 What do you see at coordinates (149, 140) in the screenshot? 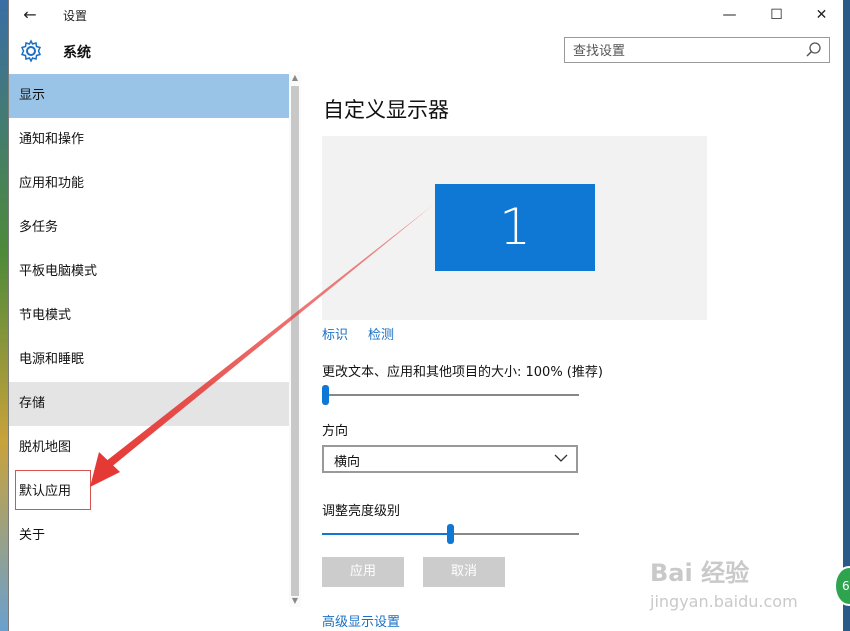
I see `sidebar-item-notifications: 通知和操作` at bounding box center [149, 140].